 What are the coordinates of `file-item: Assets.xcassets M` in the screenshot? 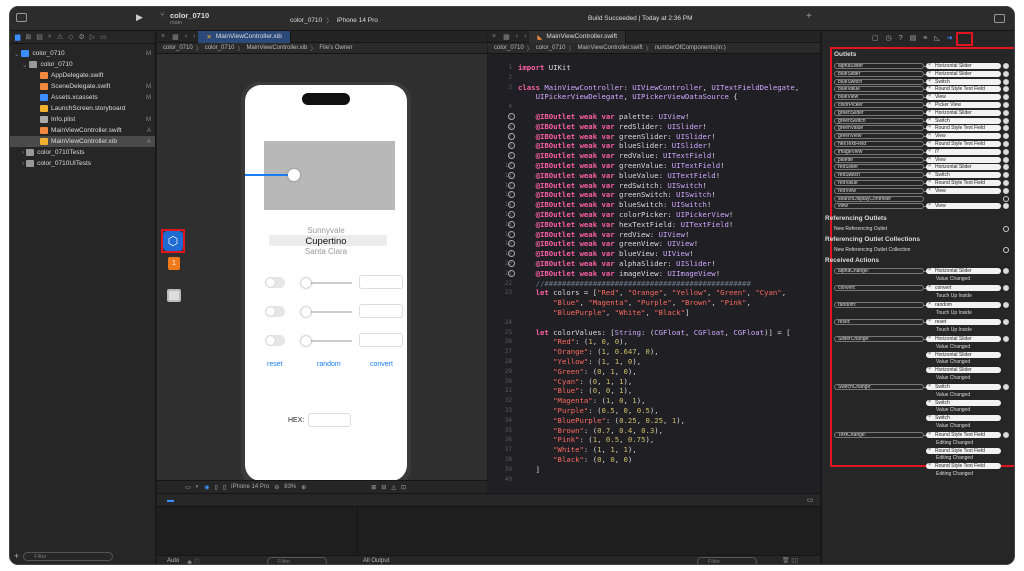 It's located at (82, 97).